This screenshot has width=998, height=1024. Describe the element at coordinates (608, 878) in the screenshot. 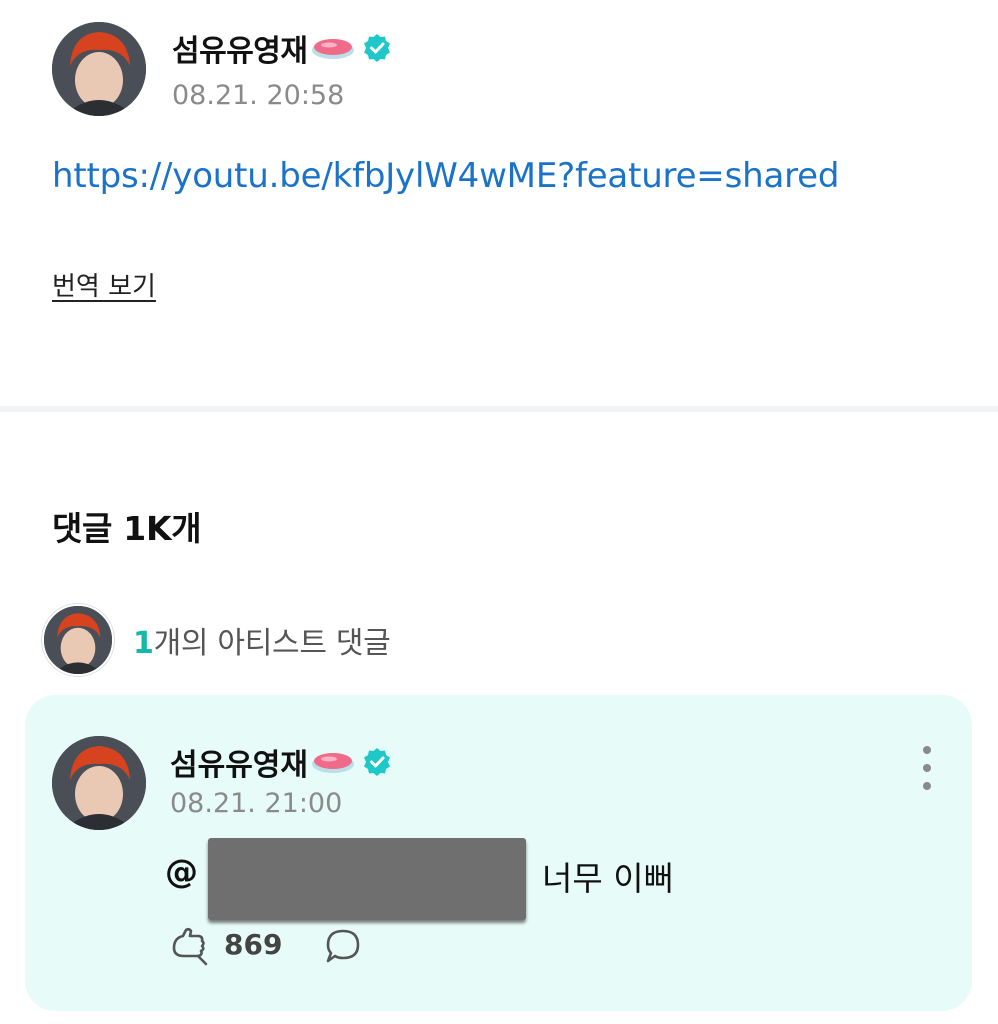

I see `comment-text: 너무 이뻐` at that location.